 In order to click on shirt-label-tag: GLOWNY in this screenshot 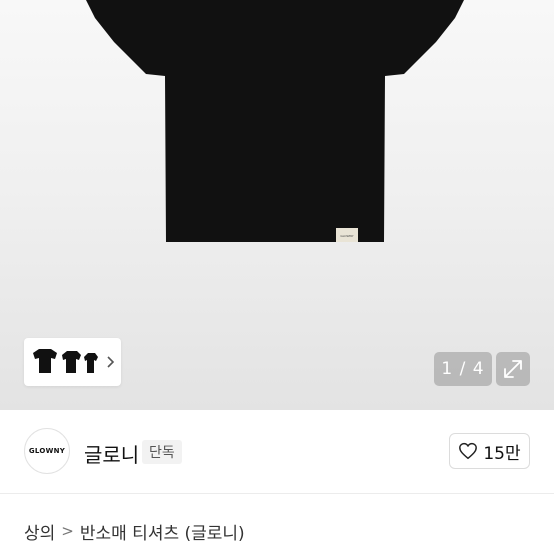, I will do `click(346, 236)`.